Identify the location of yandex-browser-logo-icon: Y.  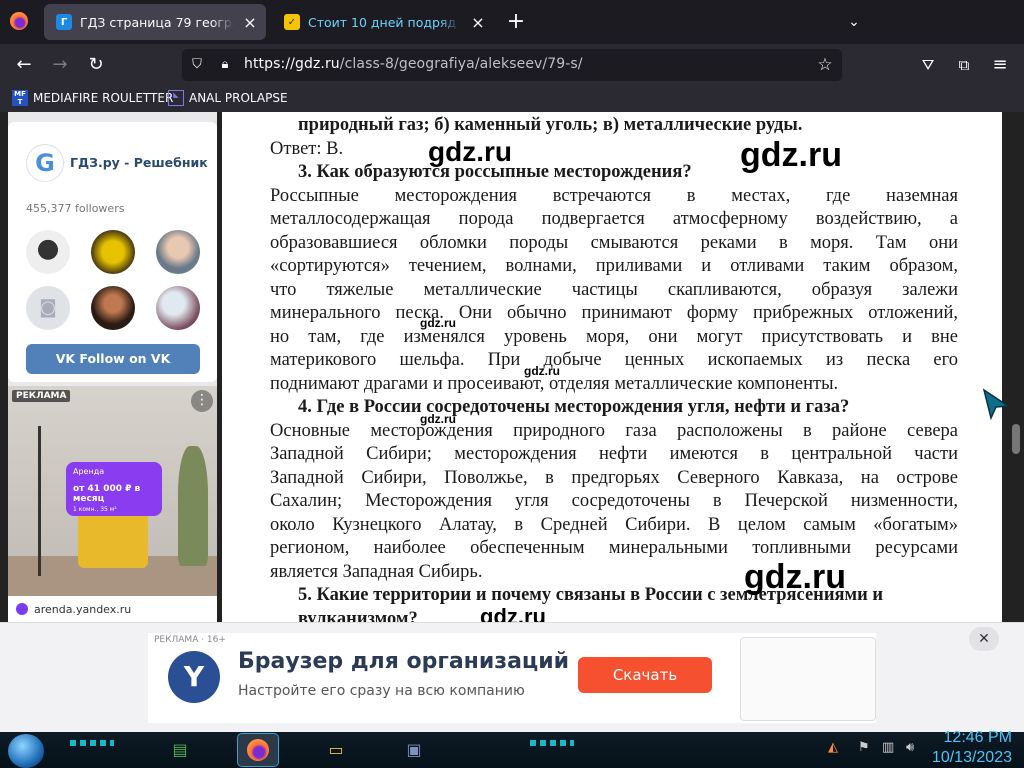
(194, 677).